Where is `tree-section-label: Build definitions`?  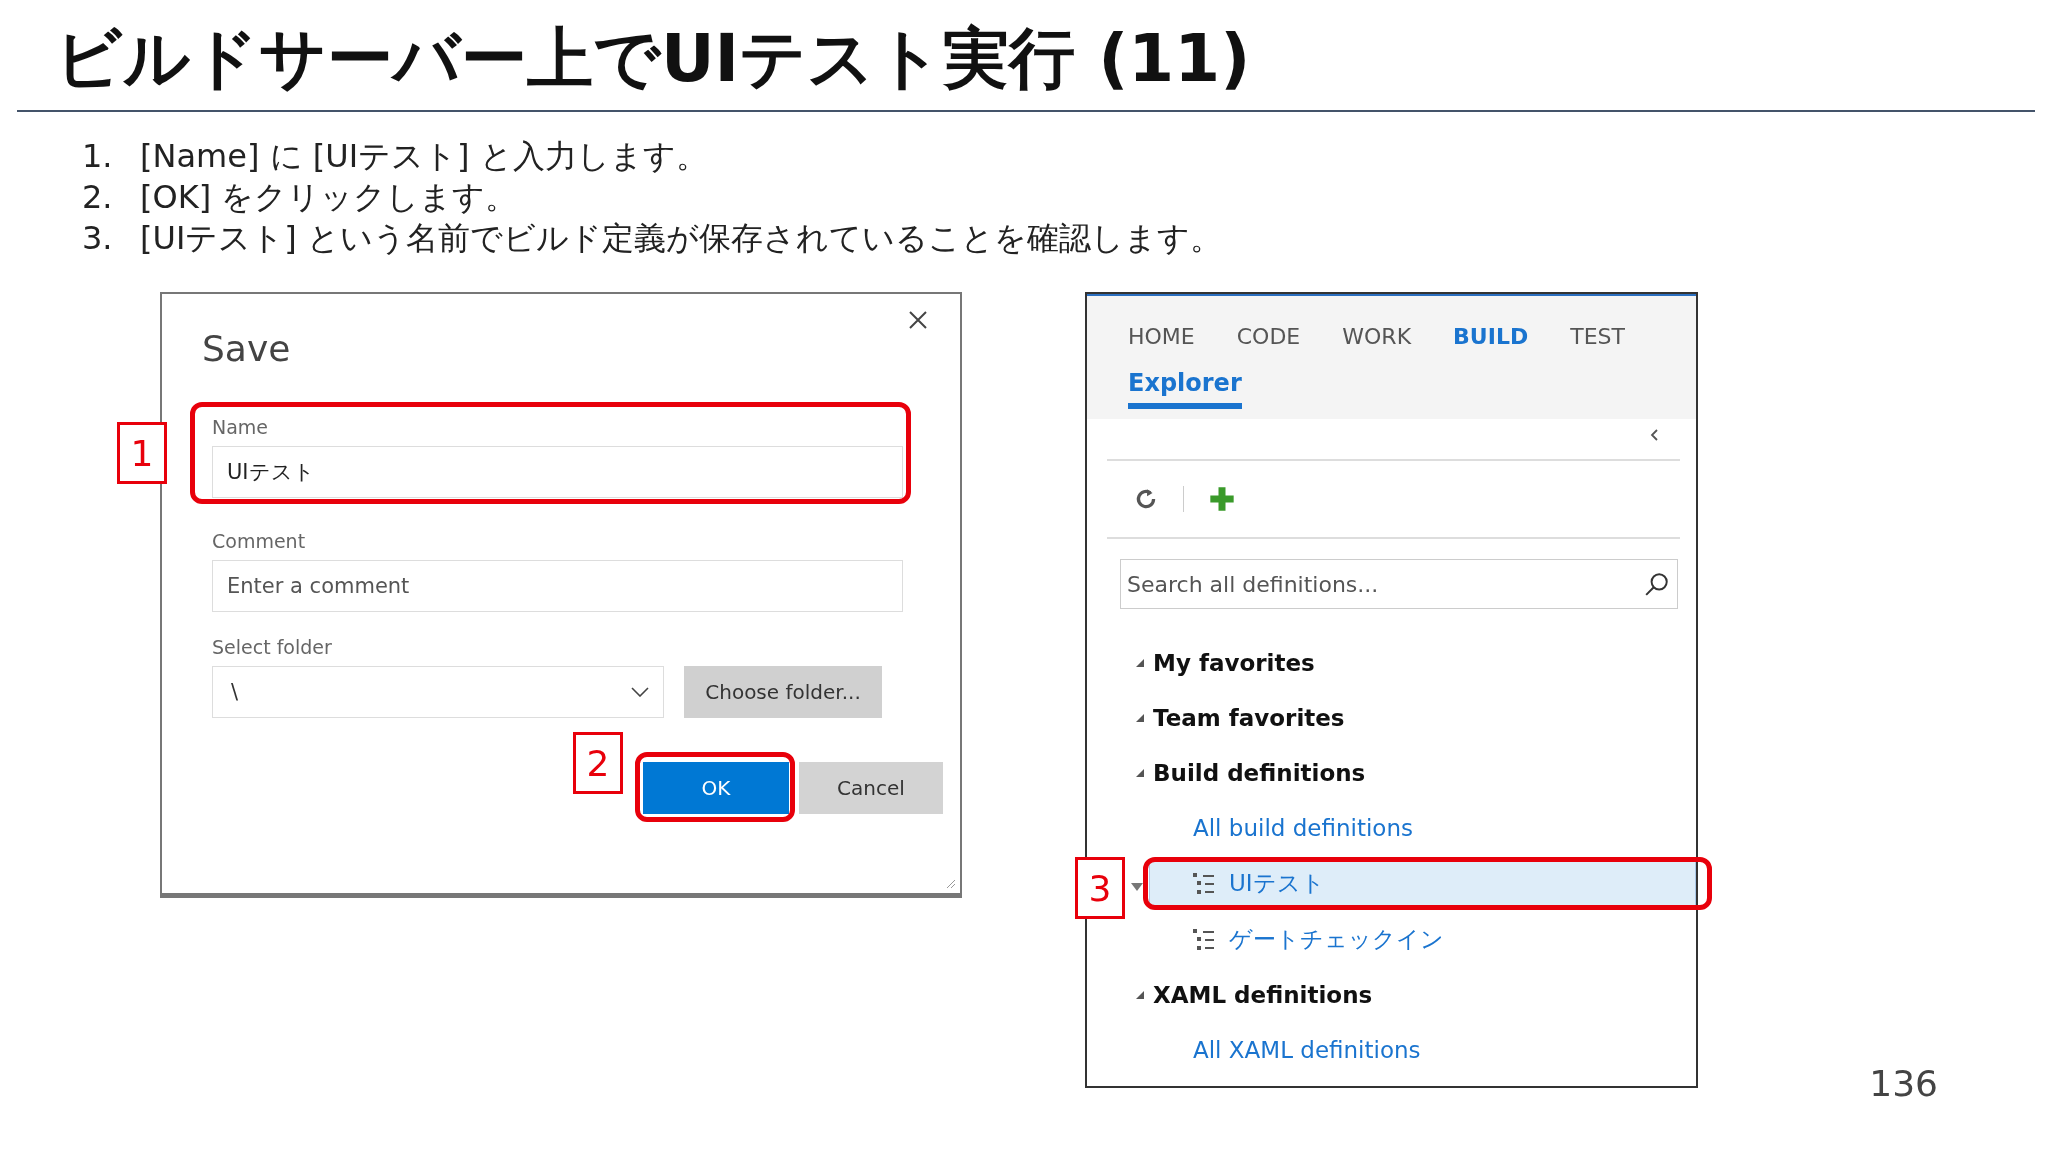 tree-section-label: Build definitions is located at coordinates (1259, 772).